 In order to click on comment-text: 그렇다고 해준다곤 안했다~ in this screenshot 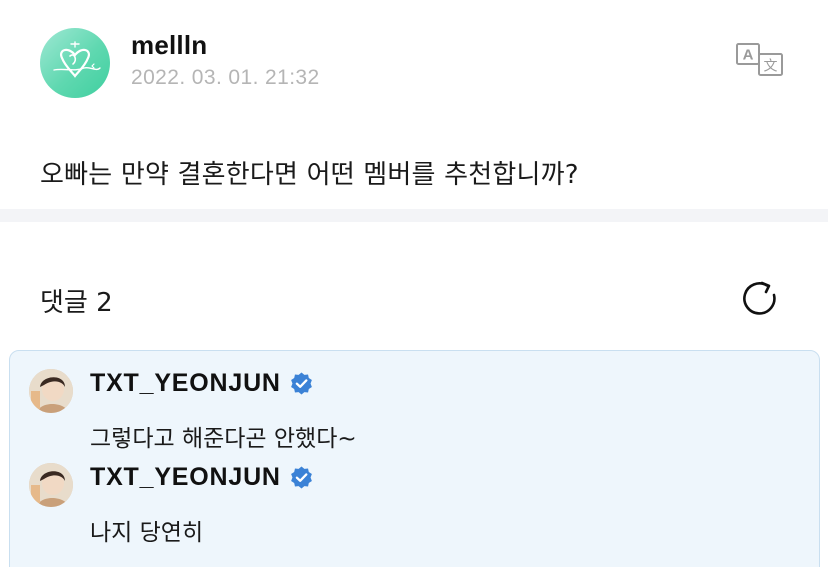, I will do `click(223, 439)`.